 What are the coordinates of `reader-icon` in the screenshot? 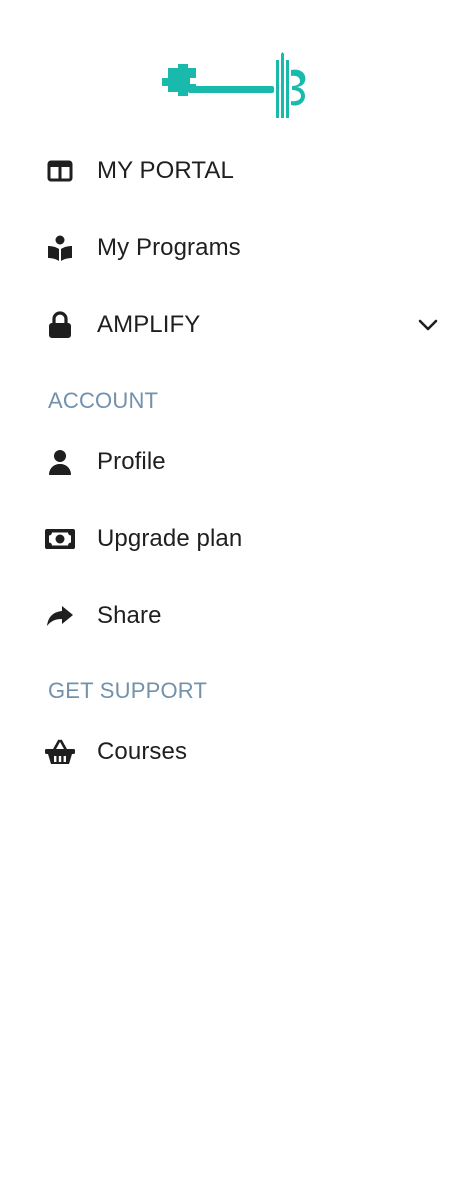 It's located at (60, 248).